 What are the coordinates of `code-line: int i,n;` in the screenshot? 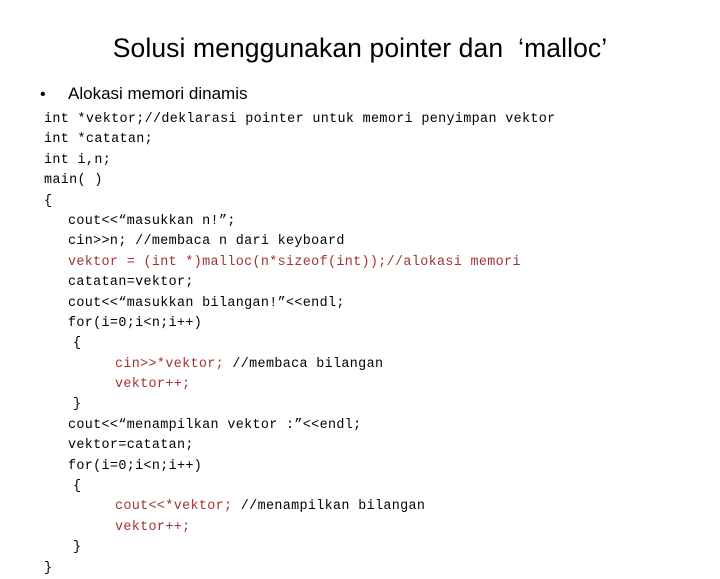 It's located at (374, 161).